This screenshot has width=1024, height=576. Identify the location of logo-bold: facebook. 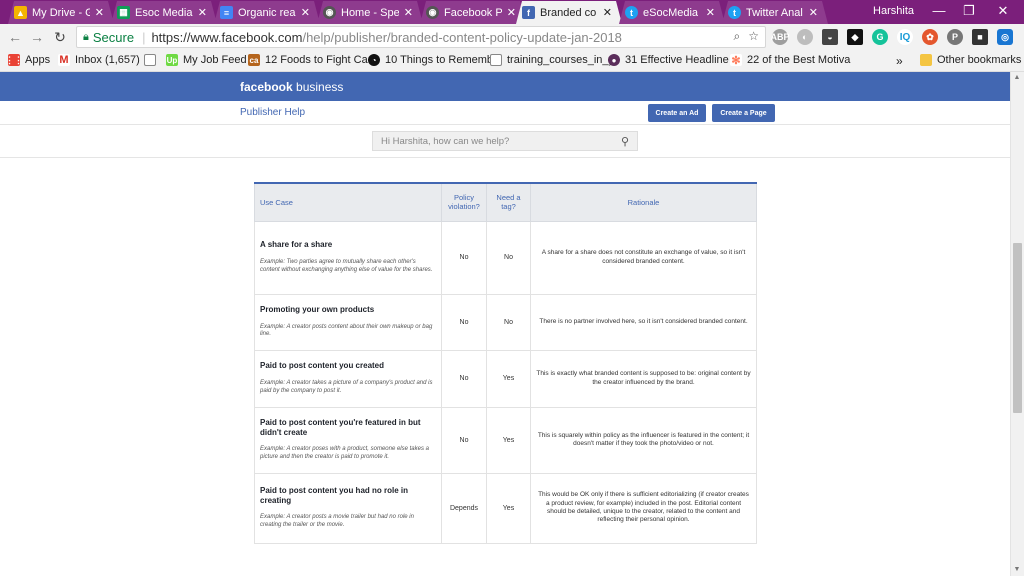
(266, 87).